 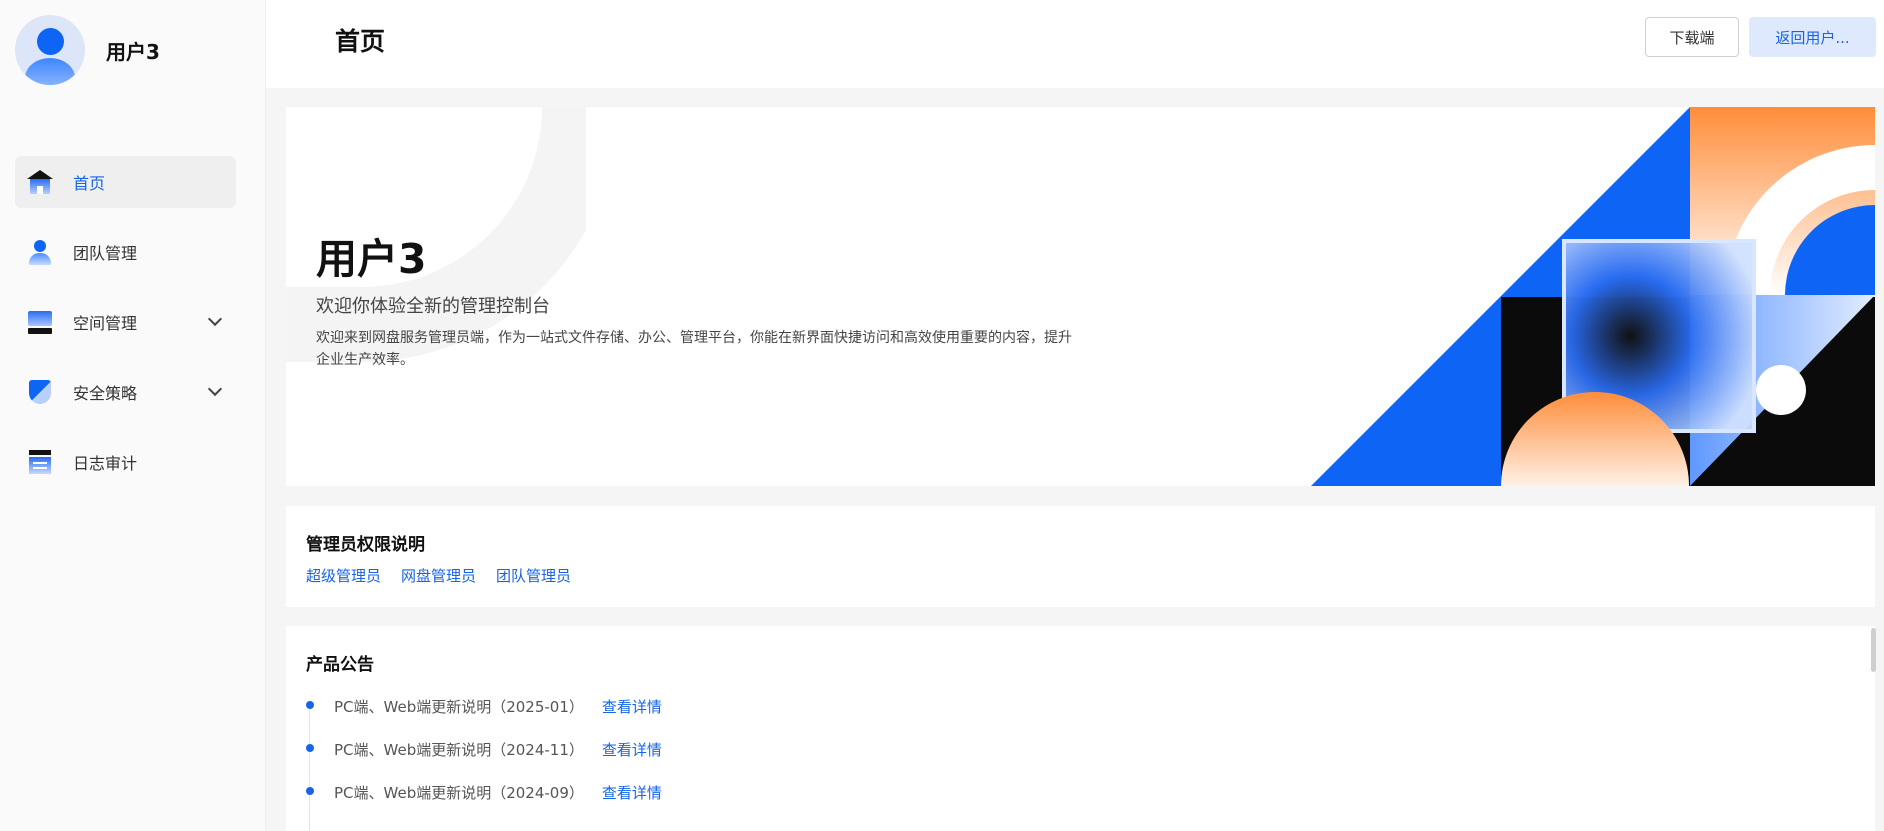 I want to click on sidebar-item-label: 空间管理, so click(x=105, y=323).